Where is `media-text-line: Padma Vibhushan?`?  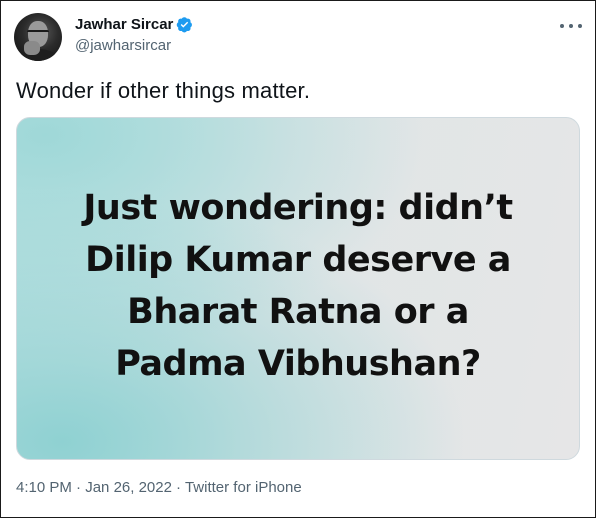 media-text-line: Padma Vibhushan? is located at coordinates (298, 364).